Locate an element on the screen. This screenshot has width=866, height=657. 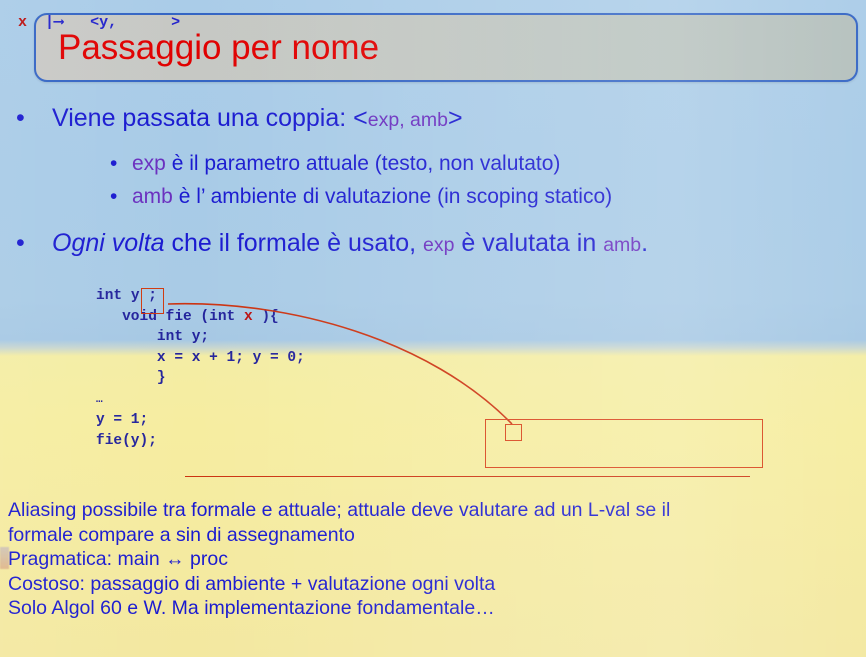
code-var-x-highlighted: x is located at coordinates (248, 316).